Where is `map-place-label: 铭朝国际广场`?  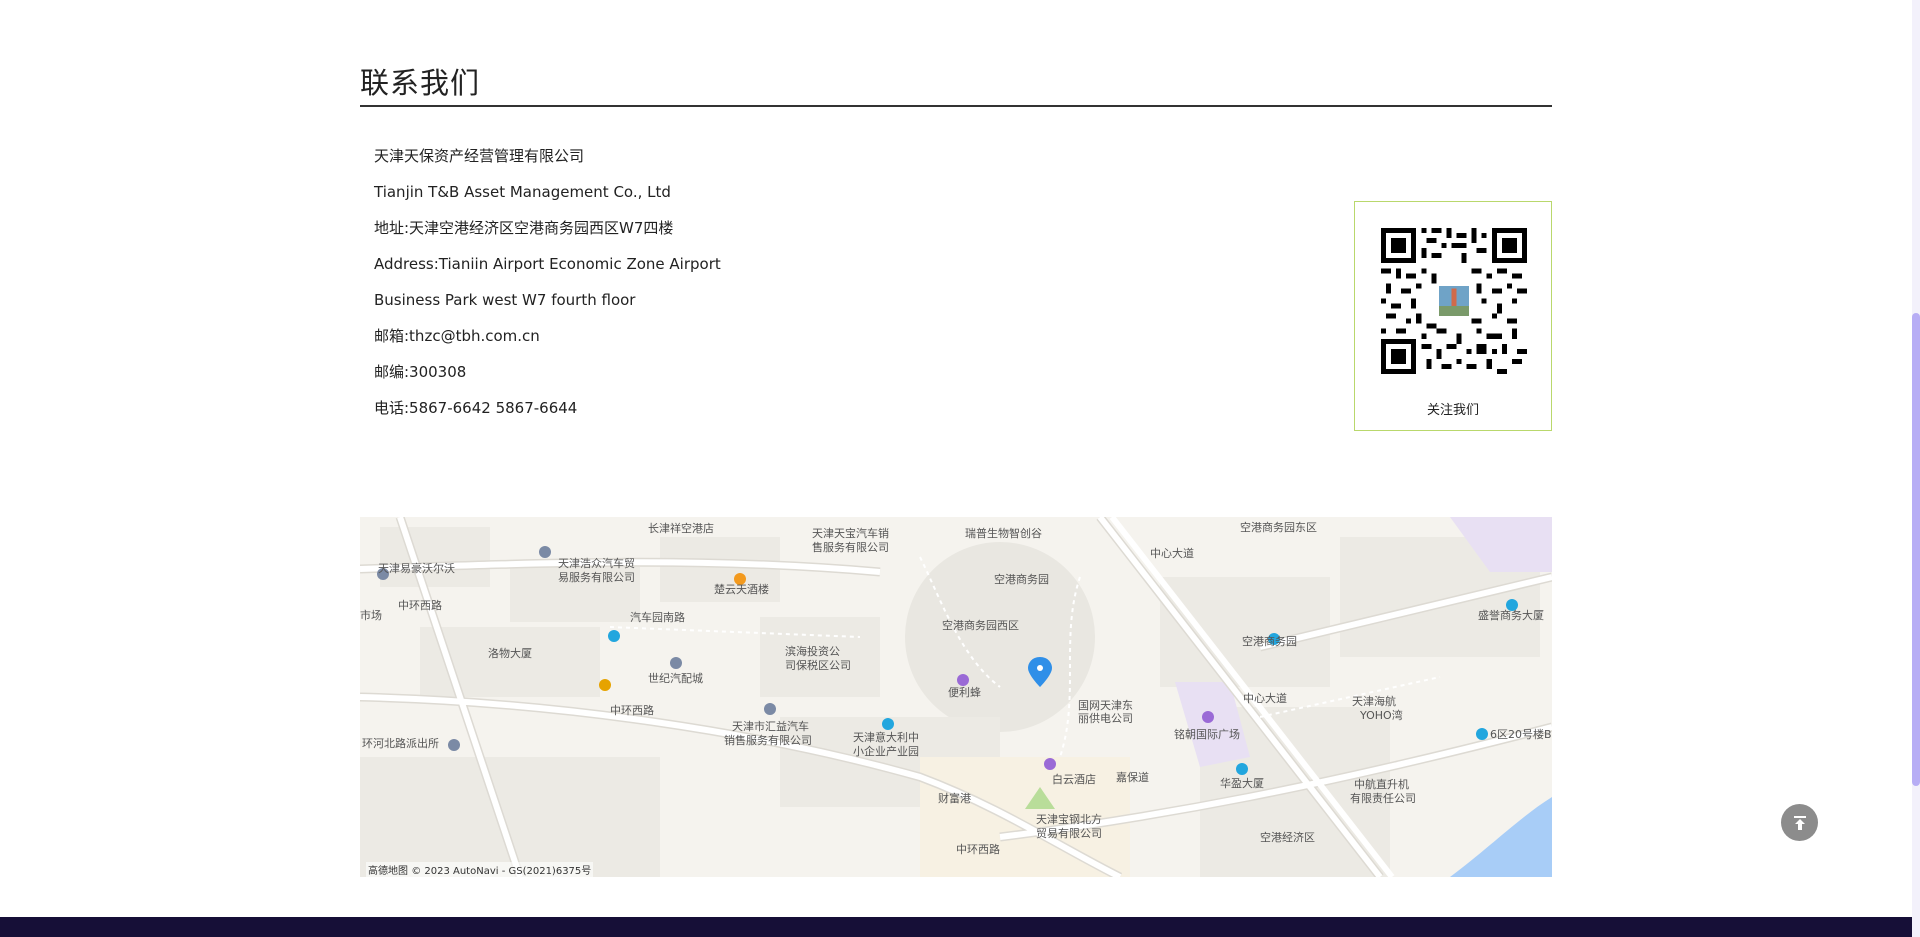
map-place-label: 铭朝国际广场 is located at coordinates (1207, 734).